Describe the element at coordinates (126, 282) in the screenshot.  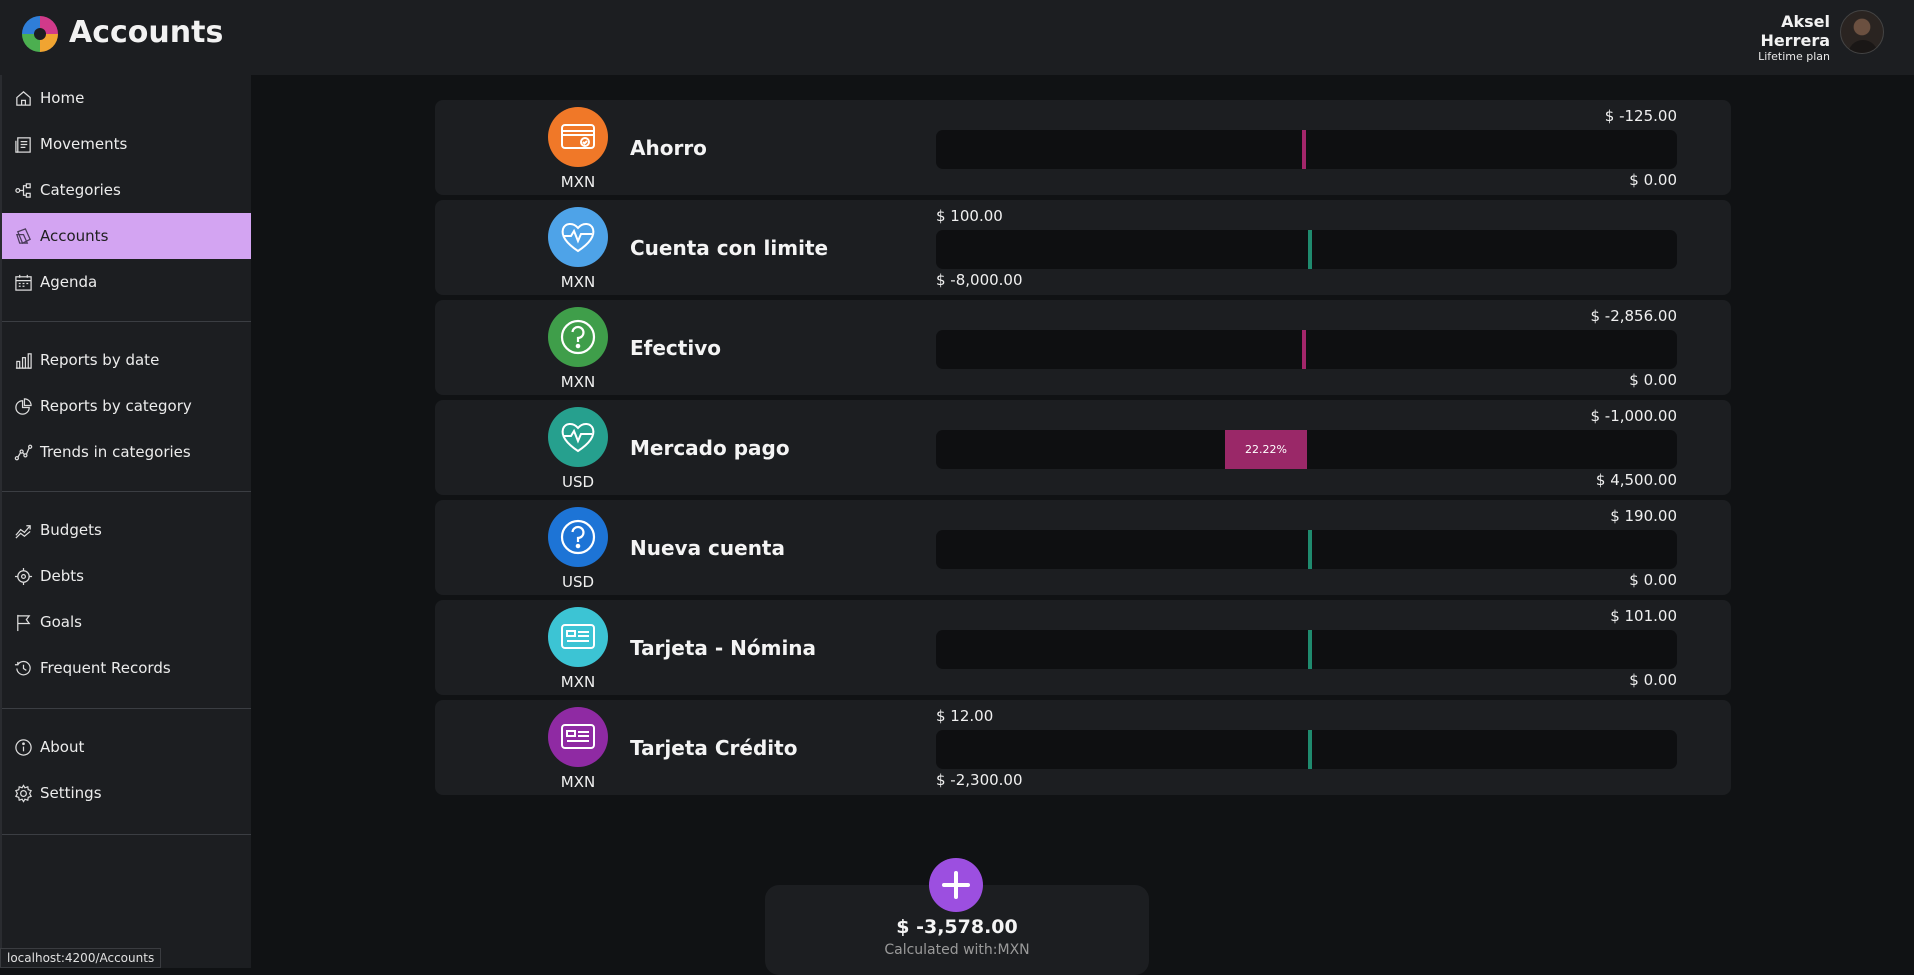
I see `sidebar-item-agenda: Agenda` at that location.